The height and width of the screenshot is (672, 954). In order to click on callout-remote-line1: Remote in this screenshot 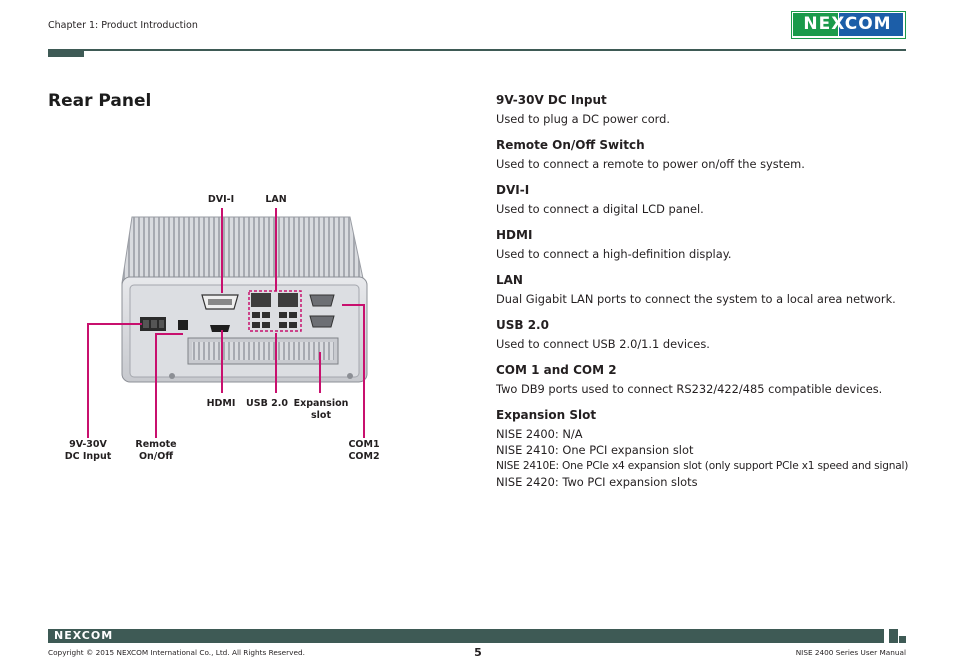, I will do `click(156, 444)`.